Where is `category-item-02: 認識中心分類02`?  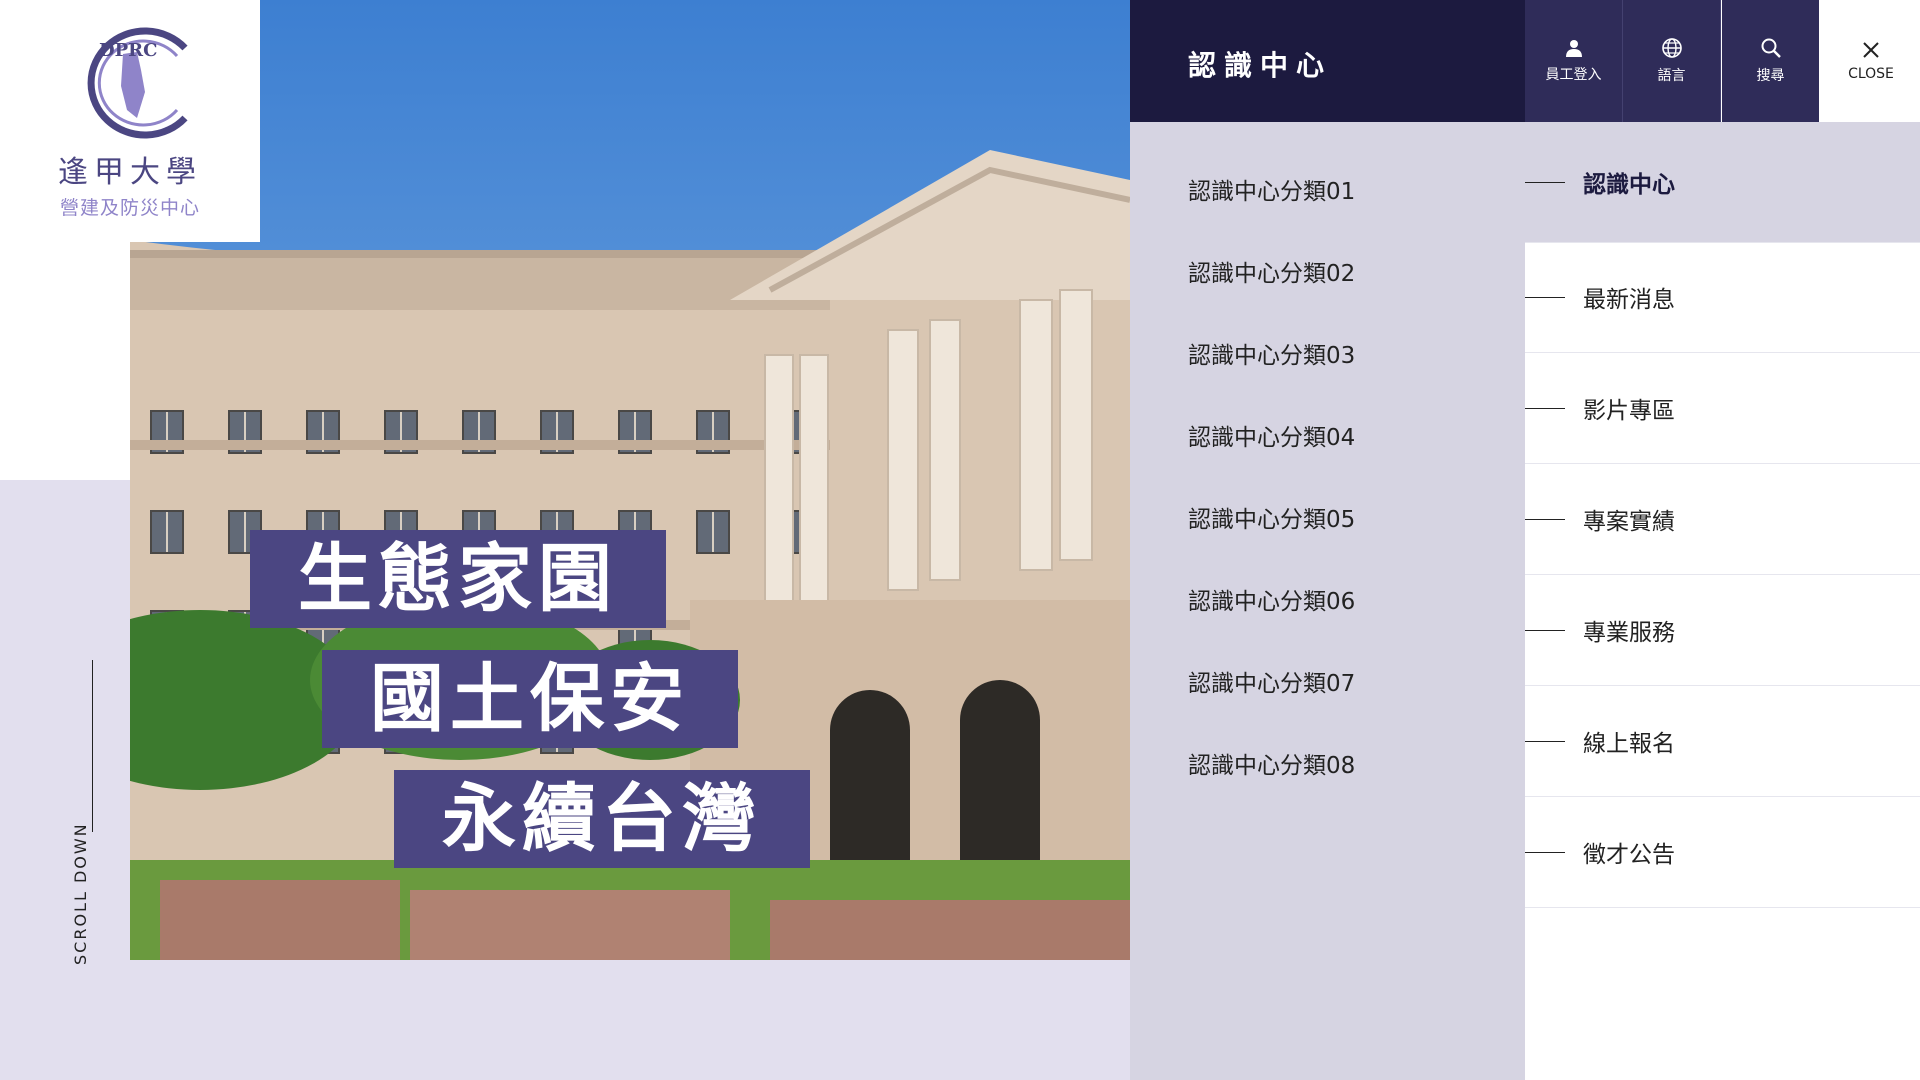 category-item-02: 認識中心分類02 is located at coordinates (1271, 271).